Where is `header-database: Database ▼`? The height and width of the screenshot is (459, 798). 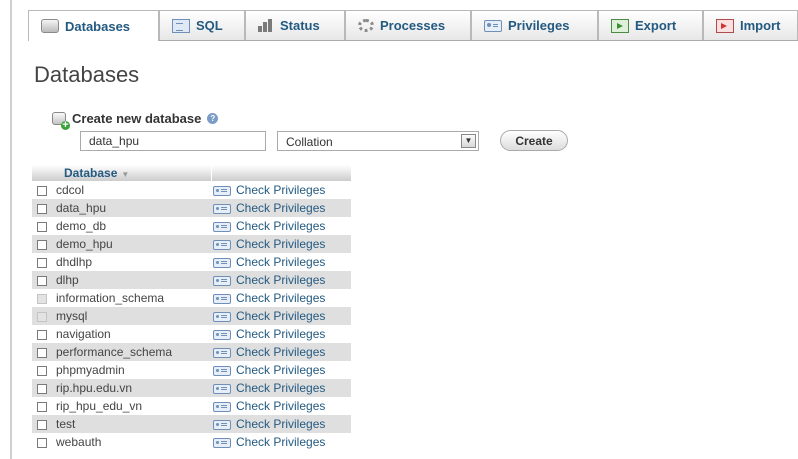 header-database: Database ▼ is located at coordinates (134, 173).